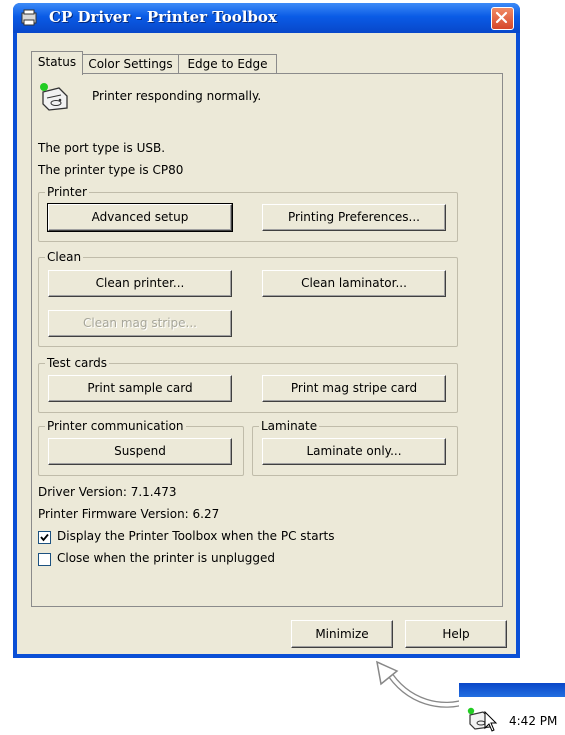  Describe the element at coordinates (140, 451) in the screenshot. I see `suspend-button: Suspend` at that location.